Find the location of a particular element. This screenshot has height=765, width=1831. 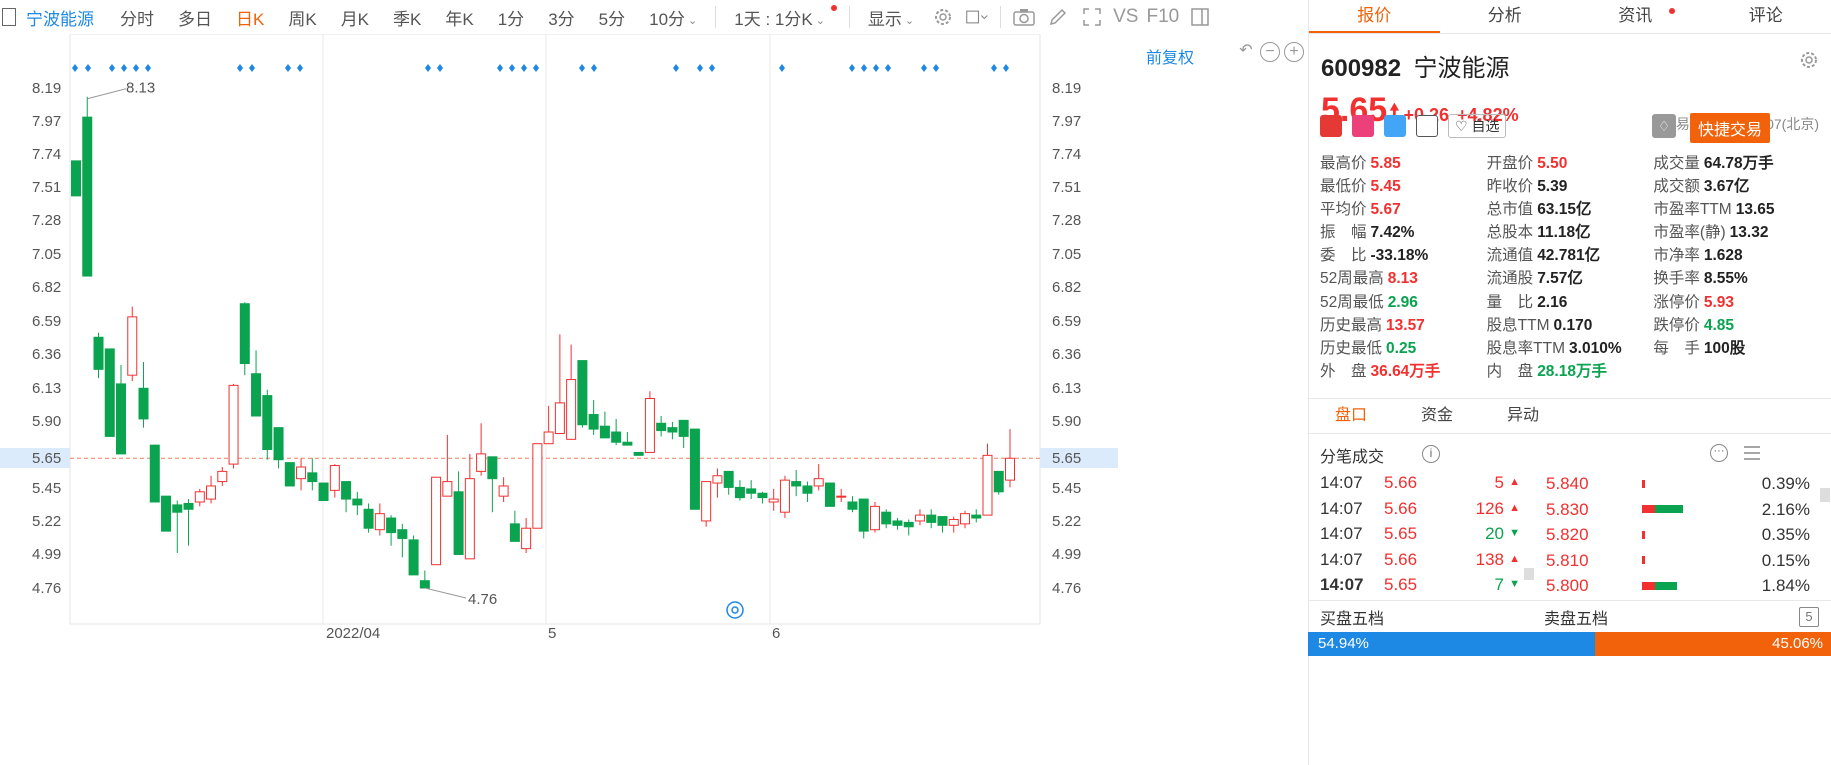

stats-row: 外 盘 36.64万手内 盘 28.18万手 is located at coordinates (1570, 371).